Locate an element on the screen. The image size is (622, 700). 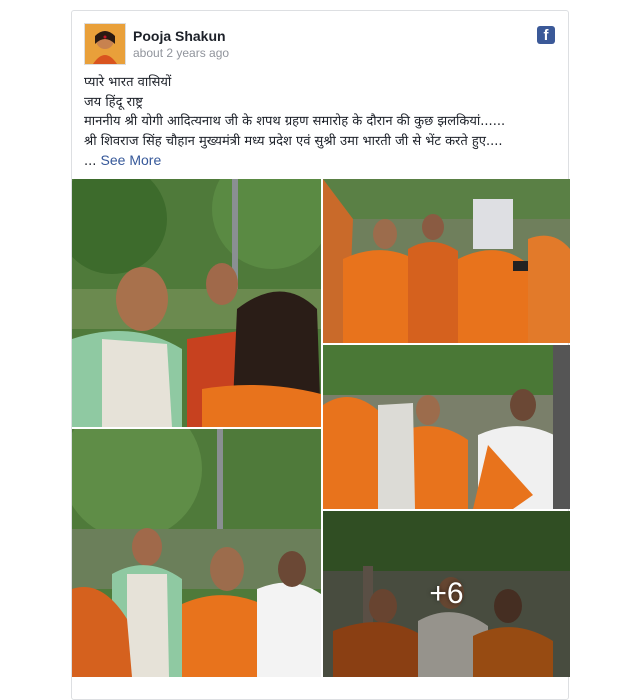
author-avatar is located at coordinates (105, 44).